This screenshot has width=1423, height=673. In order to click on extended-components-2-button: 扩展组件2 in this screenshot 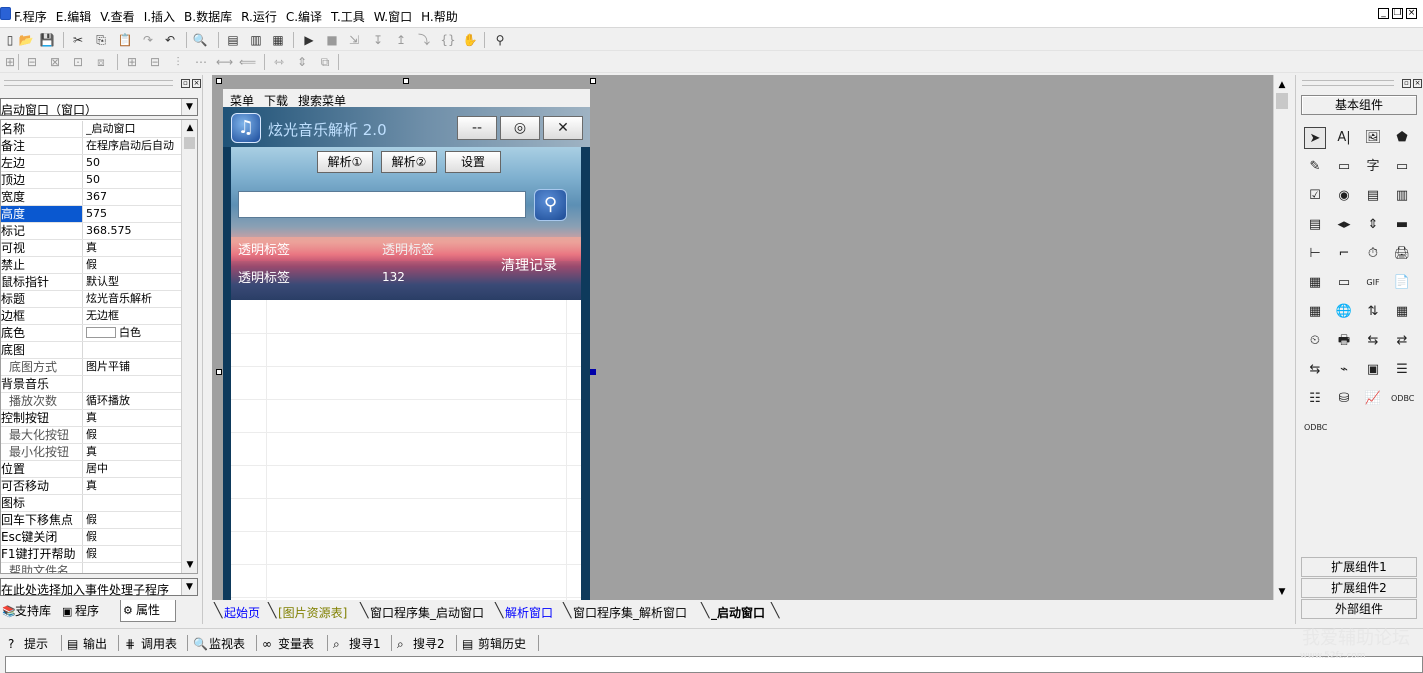, I will do `click(1359, 588)`.